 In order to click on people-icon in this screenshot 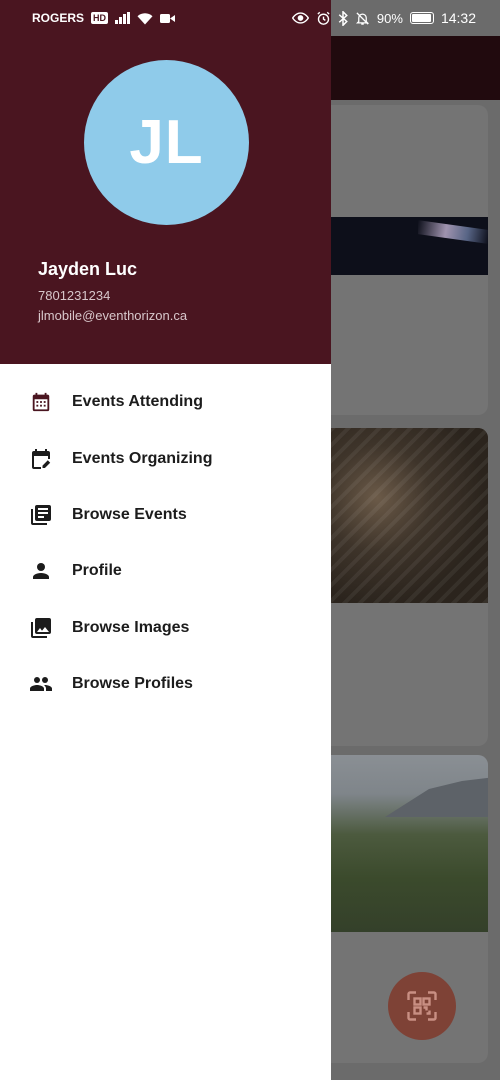, I will do `click(41, 684)`.